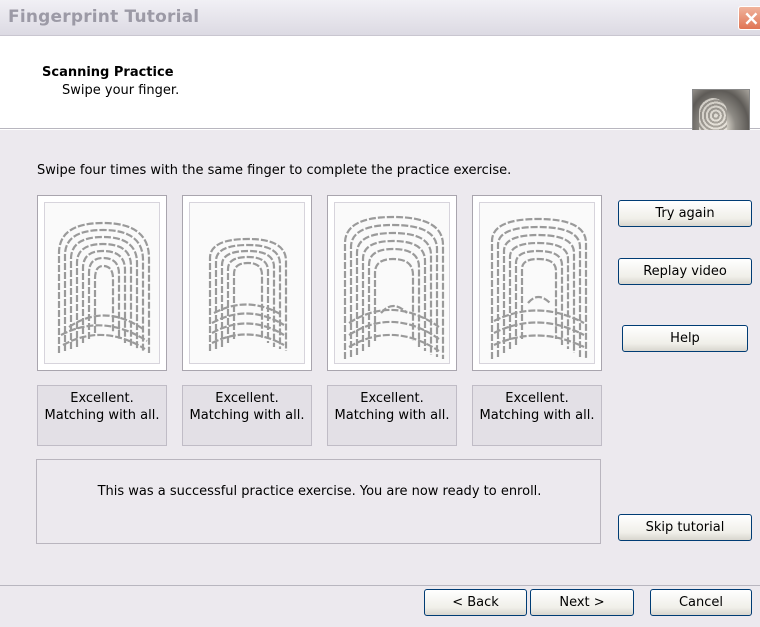 The image size is (760, 627). Describe the element at coordinates (685, 271) in the screenshot. I see `replay-video-button: Replay video` at that location.